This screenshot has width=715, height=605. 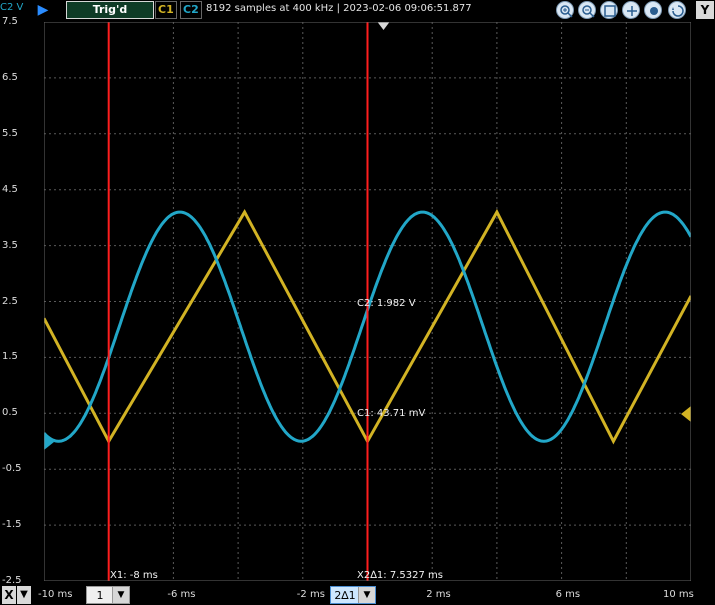 I want to click on cursor-select-1: 1 ▼, so click(x=108, y=595).